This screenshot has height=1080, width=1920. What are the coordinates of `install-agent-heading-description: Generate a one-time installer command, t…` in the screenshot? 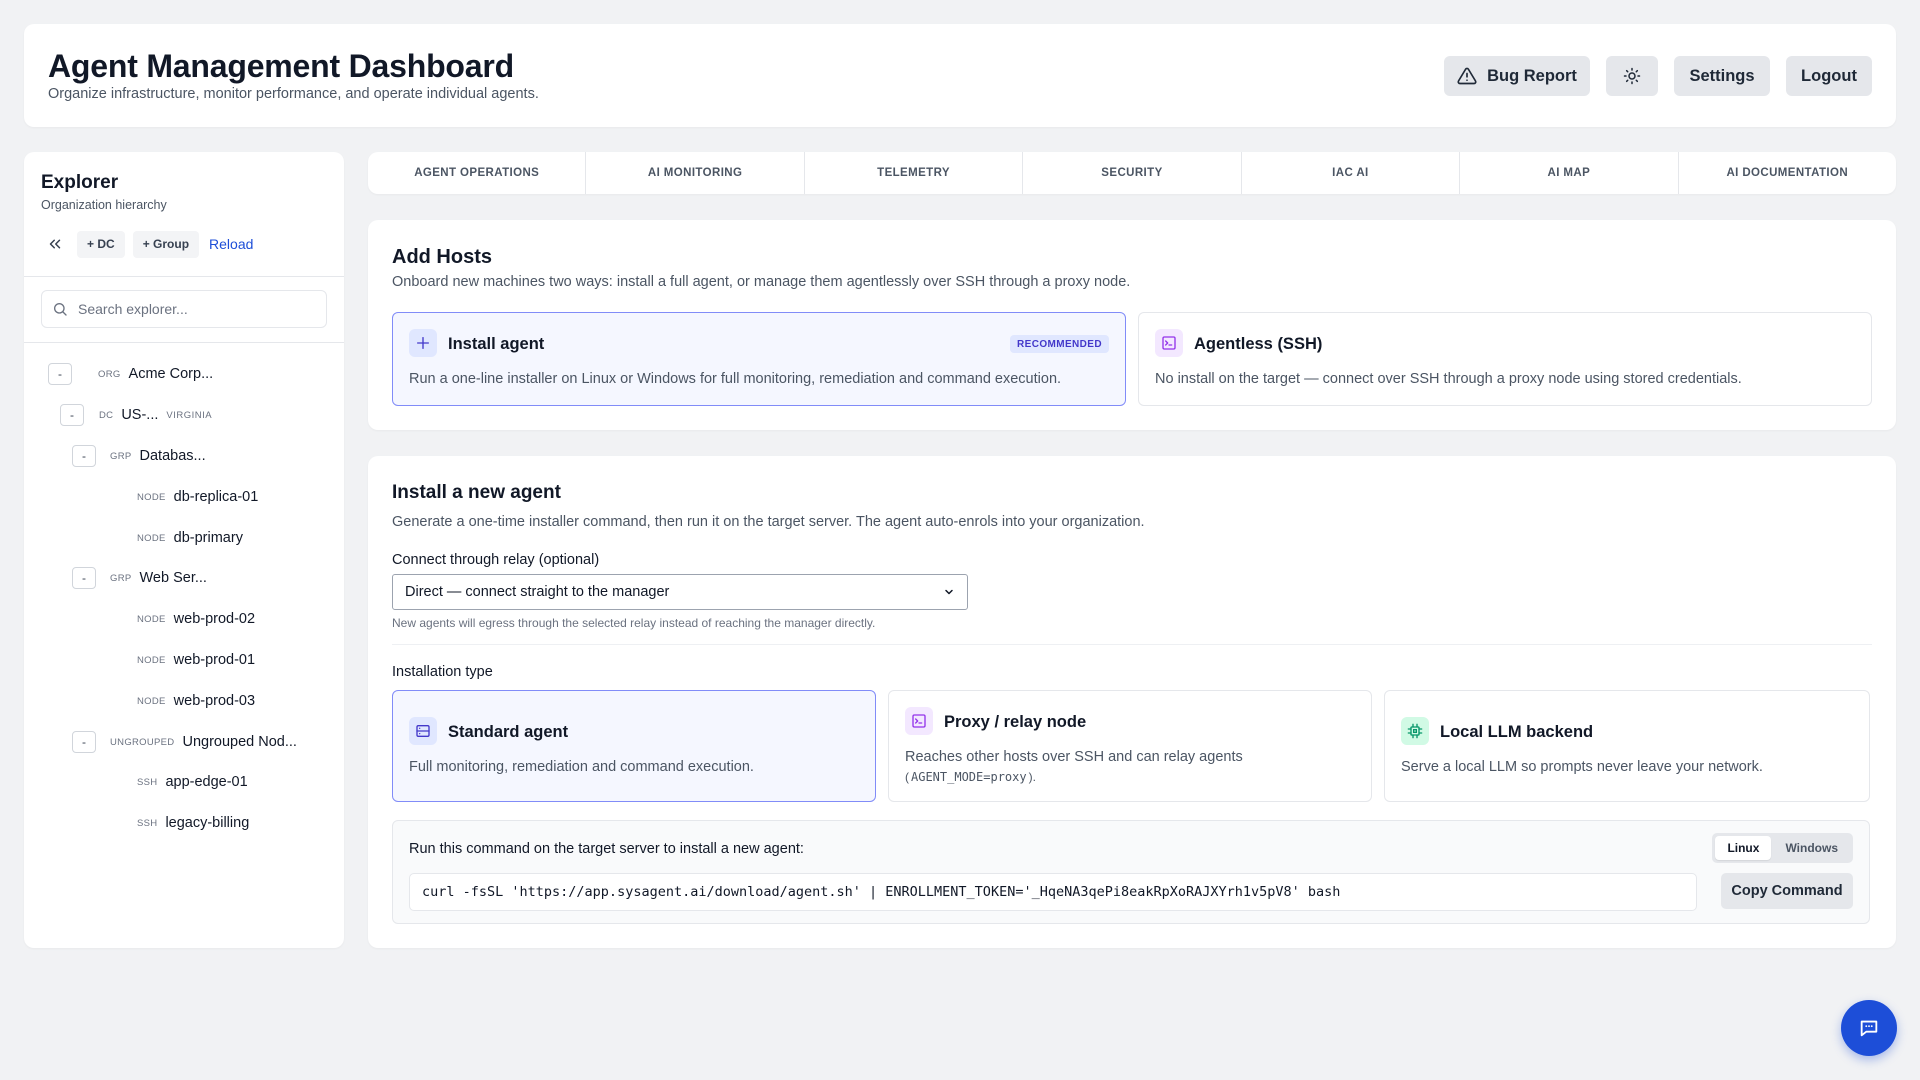 It's located at (768, 522).